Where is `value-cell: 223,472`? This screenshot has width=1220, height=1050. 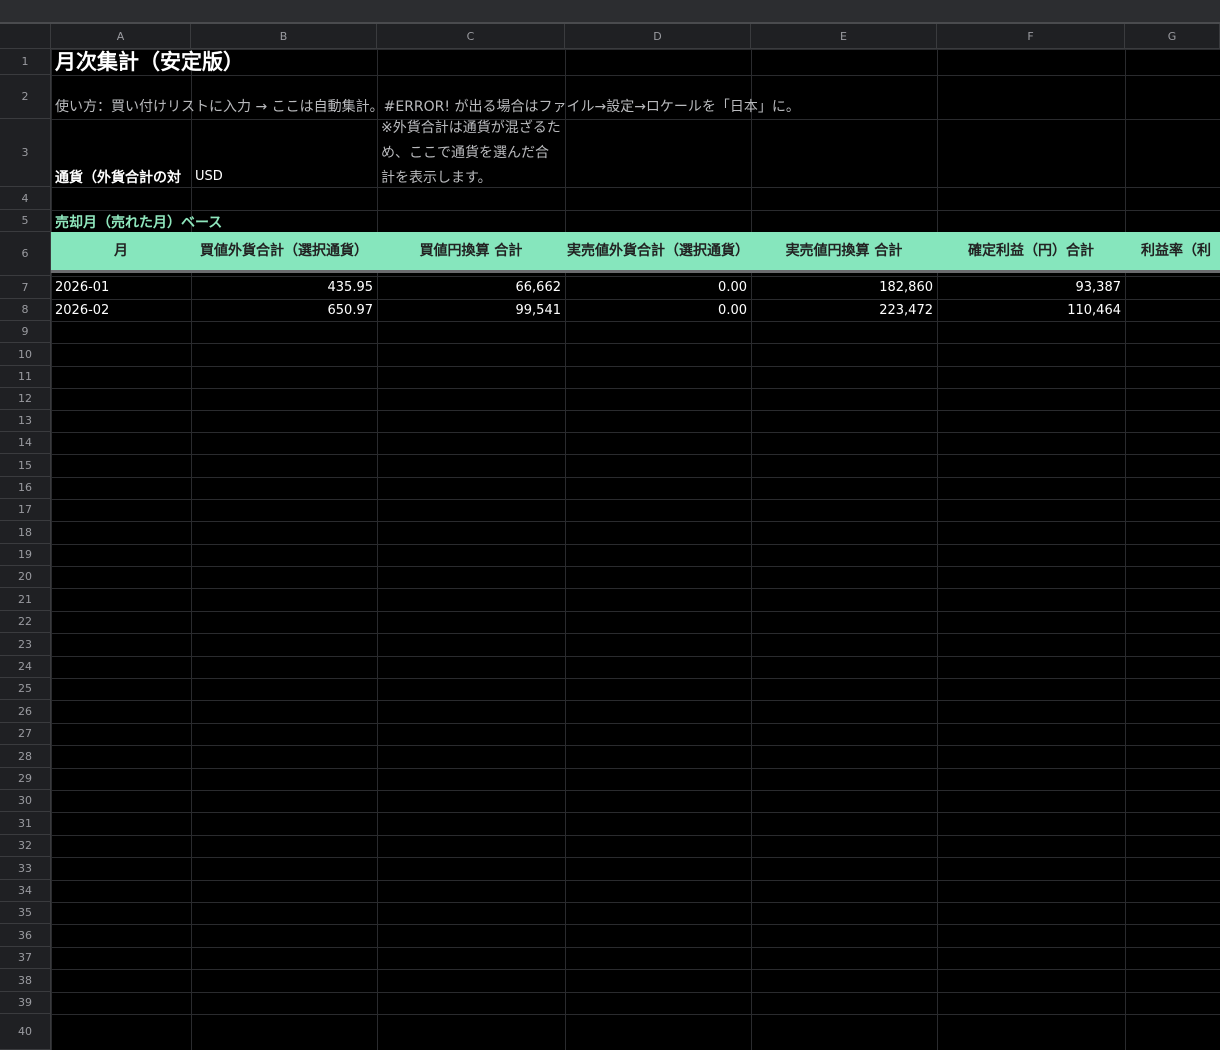
value-cell: 223,472 is located at coordinates (844, 311).